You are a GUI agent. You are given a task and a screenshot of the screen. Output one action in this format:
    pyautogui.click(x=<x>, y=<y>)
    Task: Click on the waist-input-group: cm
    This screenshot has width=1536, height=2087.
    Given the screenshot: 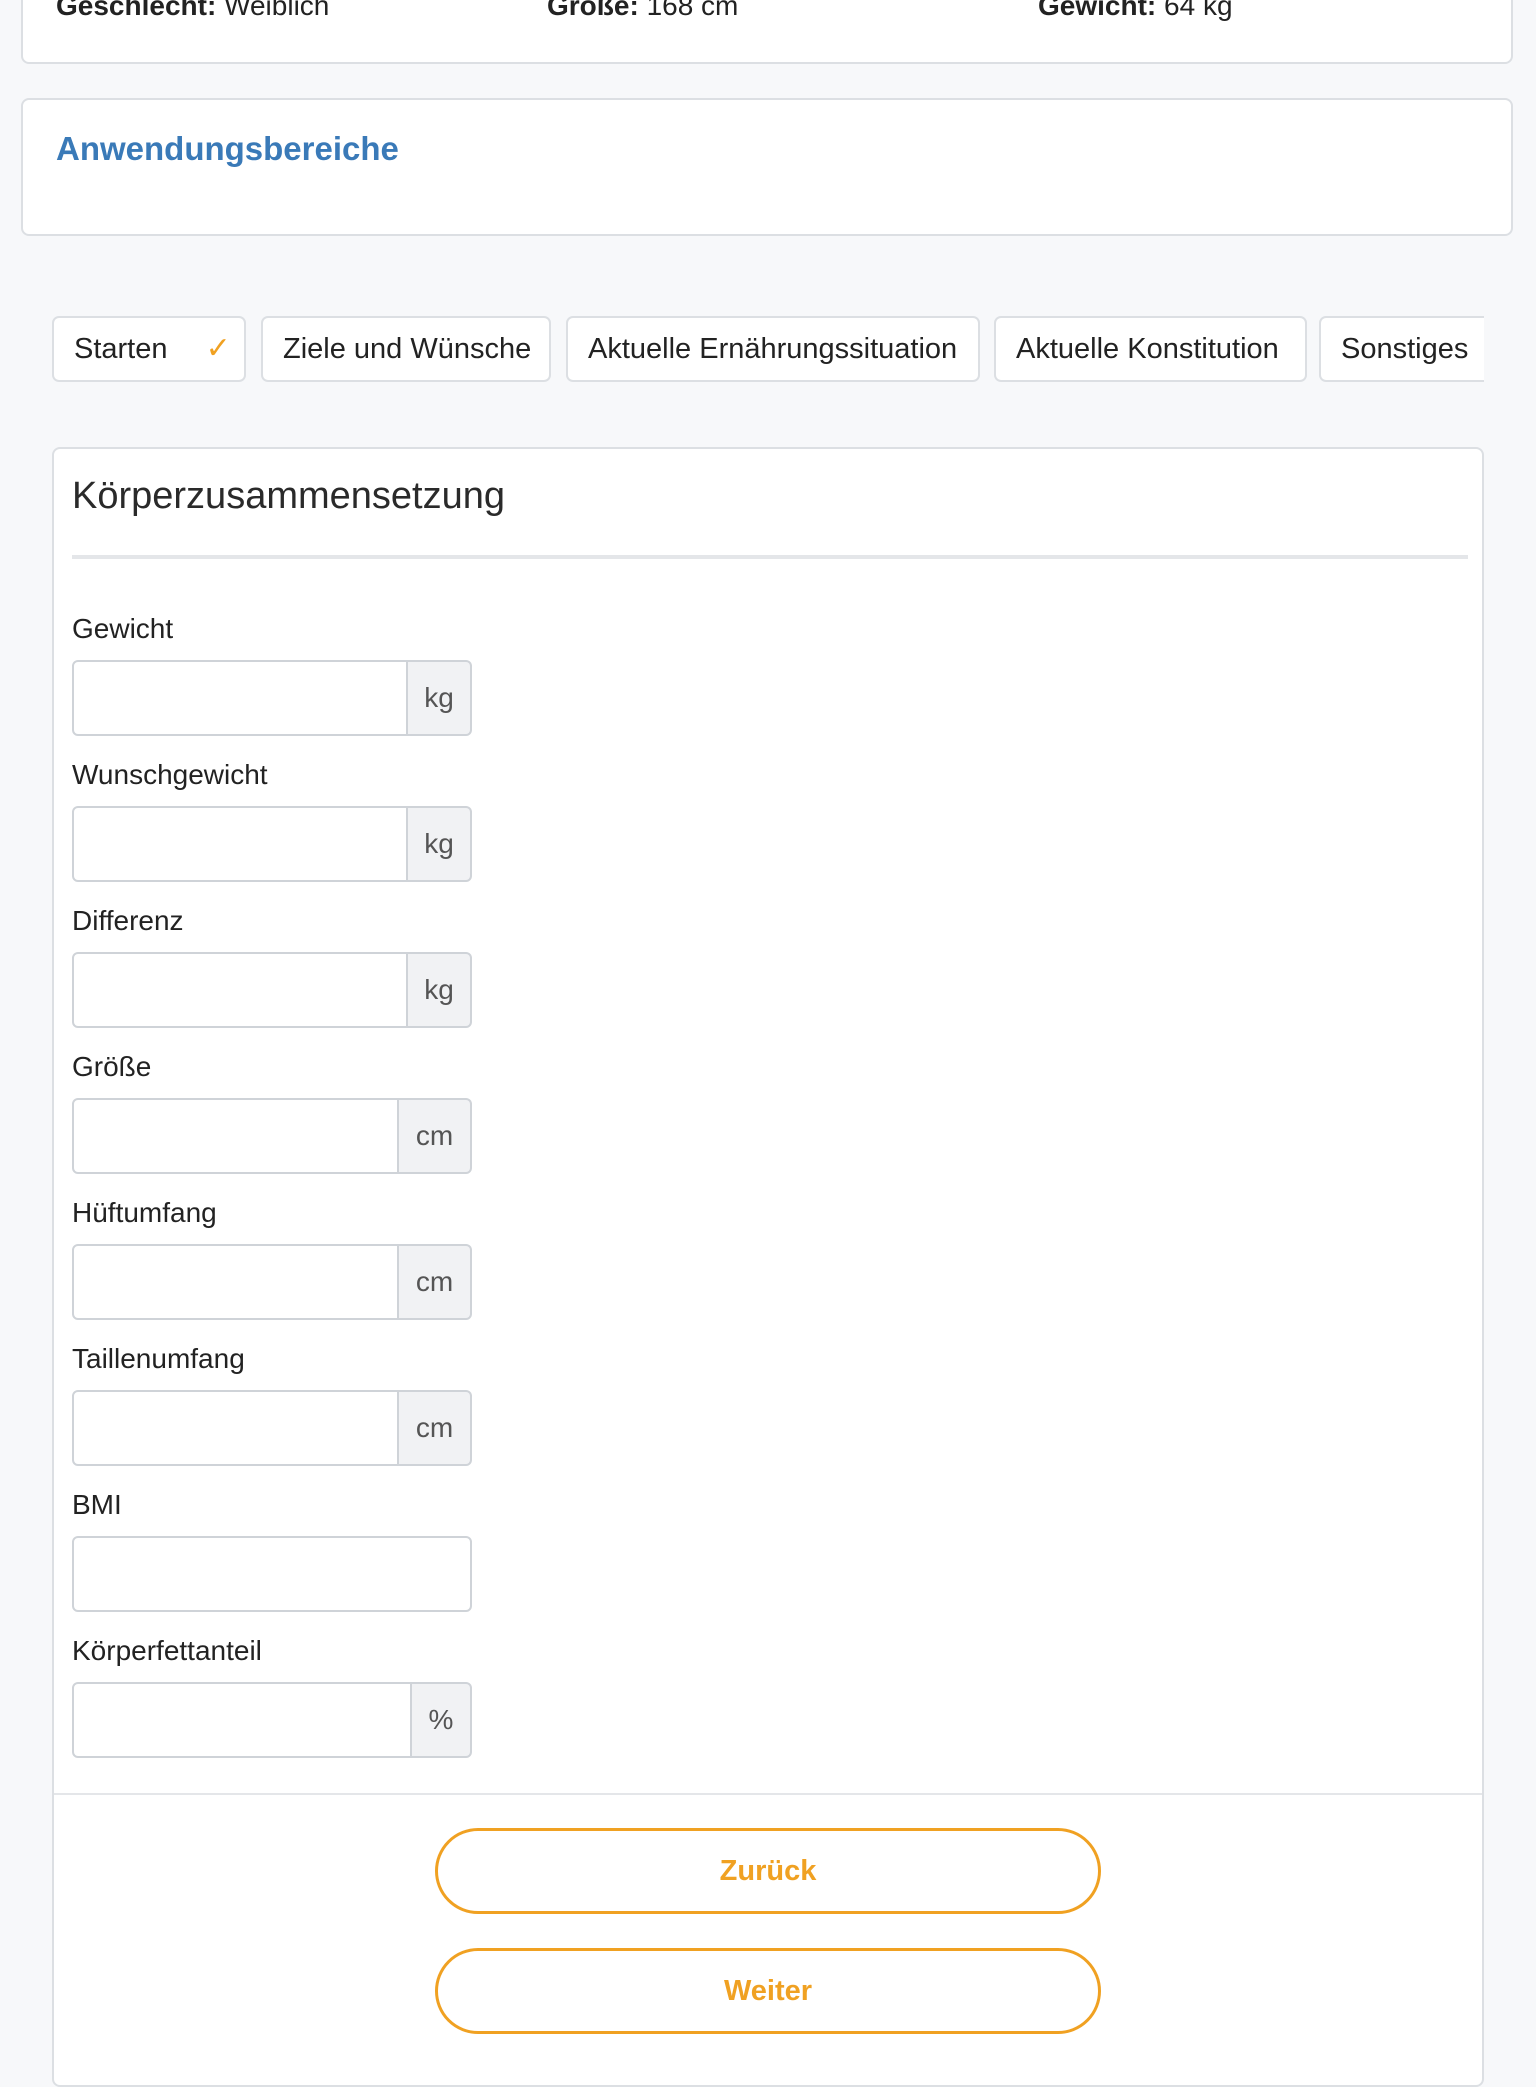 What is the action you would take?
    pyautogui.click(x=272, y=1428)
    